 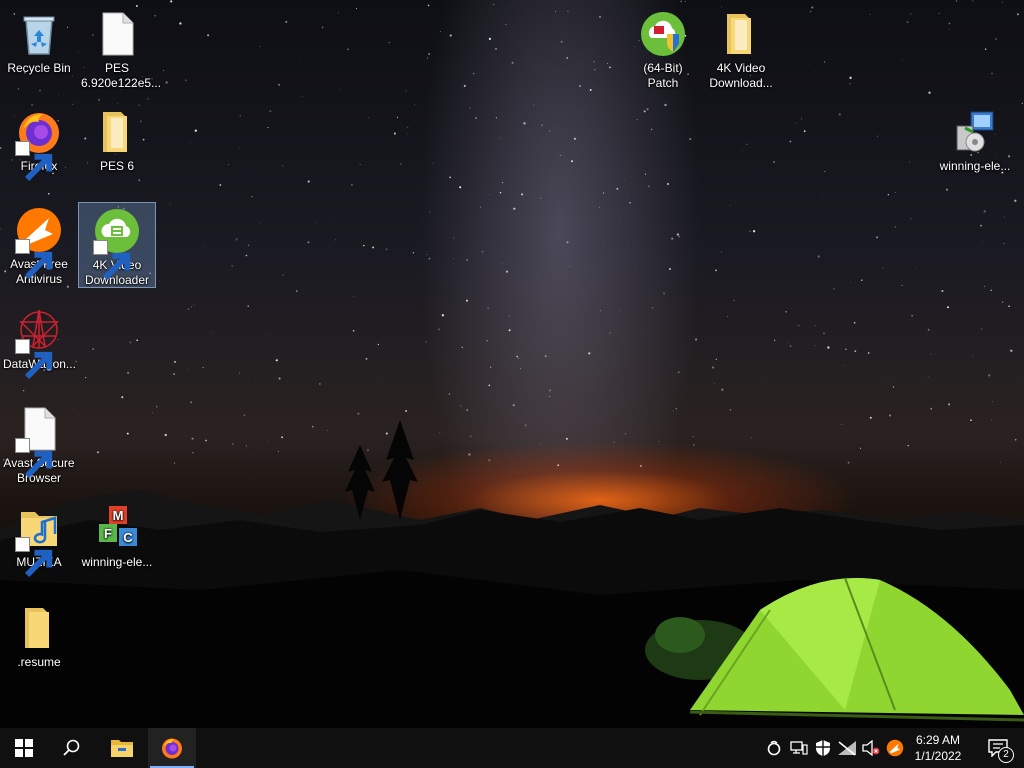 I want to click on file-explorer-icon, so click(x=122, y=748).